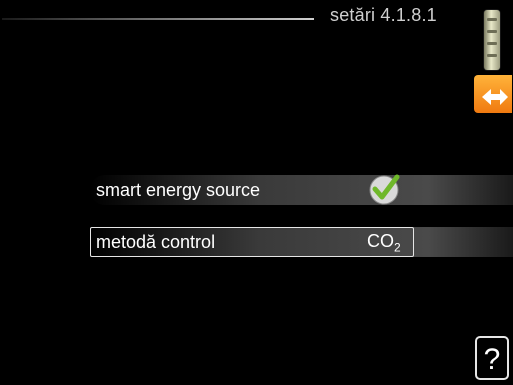 Image resolution: width=513 pixels, height=385 pixels. I want to click on page-title: setări 4.1.8.1, so click(383, 15).